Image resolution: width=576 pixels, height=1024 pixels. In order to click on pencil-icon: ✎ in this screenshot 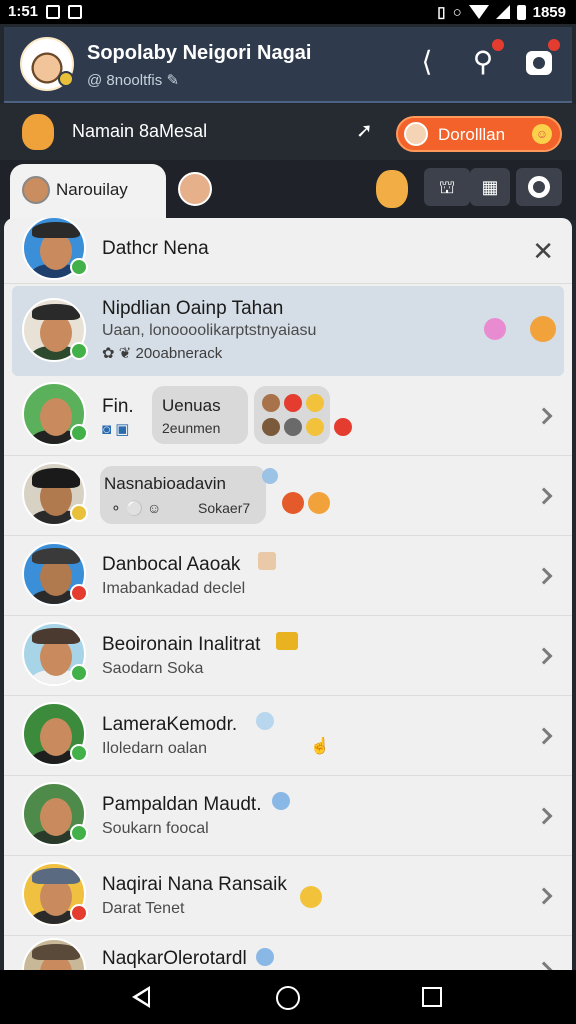, I will do `click(173, 80)`.